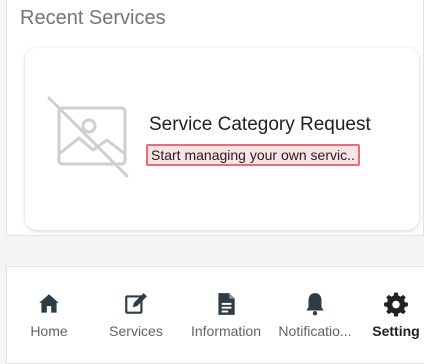 The image size is (424, 364). Describe the element at coordinates (396, 331) in the screenshot. I see `nav-label-setting: Setting` at that location.